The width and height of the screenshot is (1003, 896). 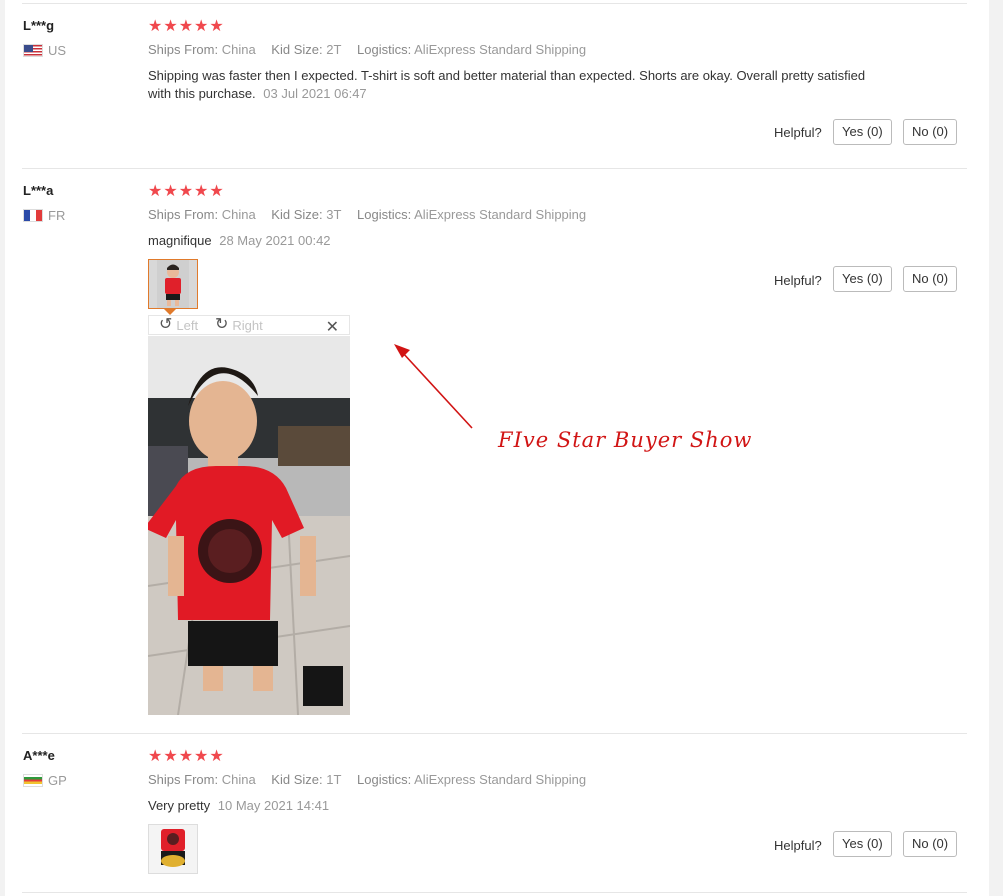 I want to click on review-date: 03 Jul 2021 06:47, so click(x=315, y=93).